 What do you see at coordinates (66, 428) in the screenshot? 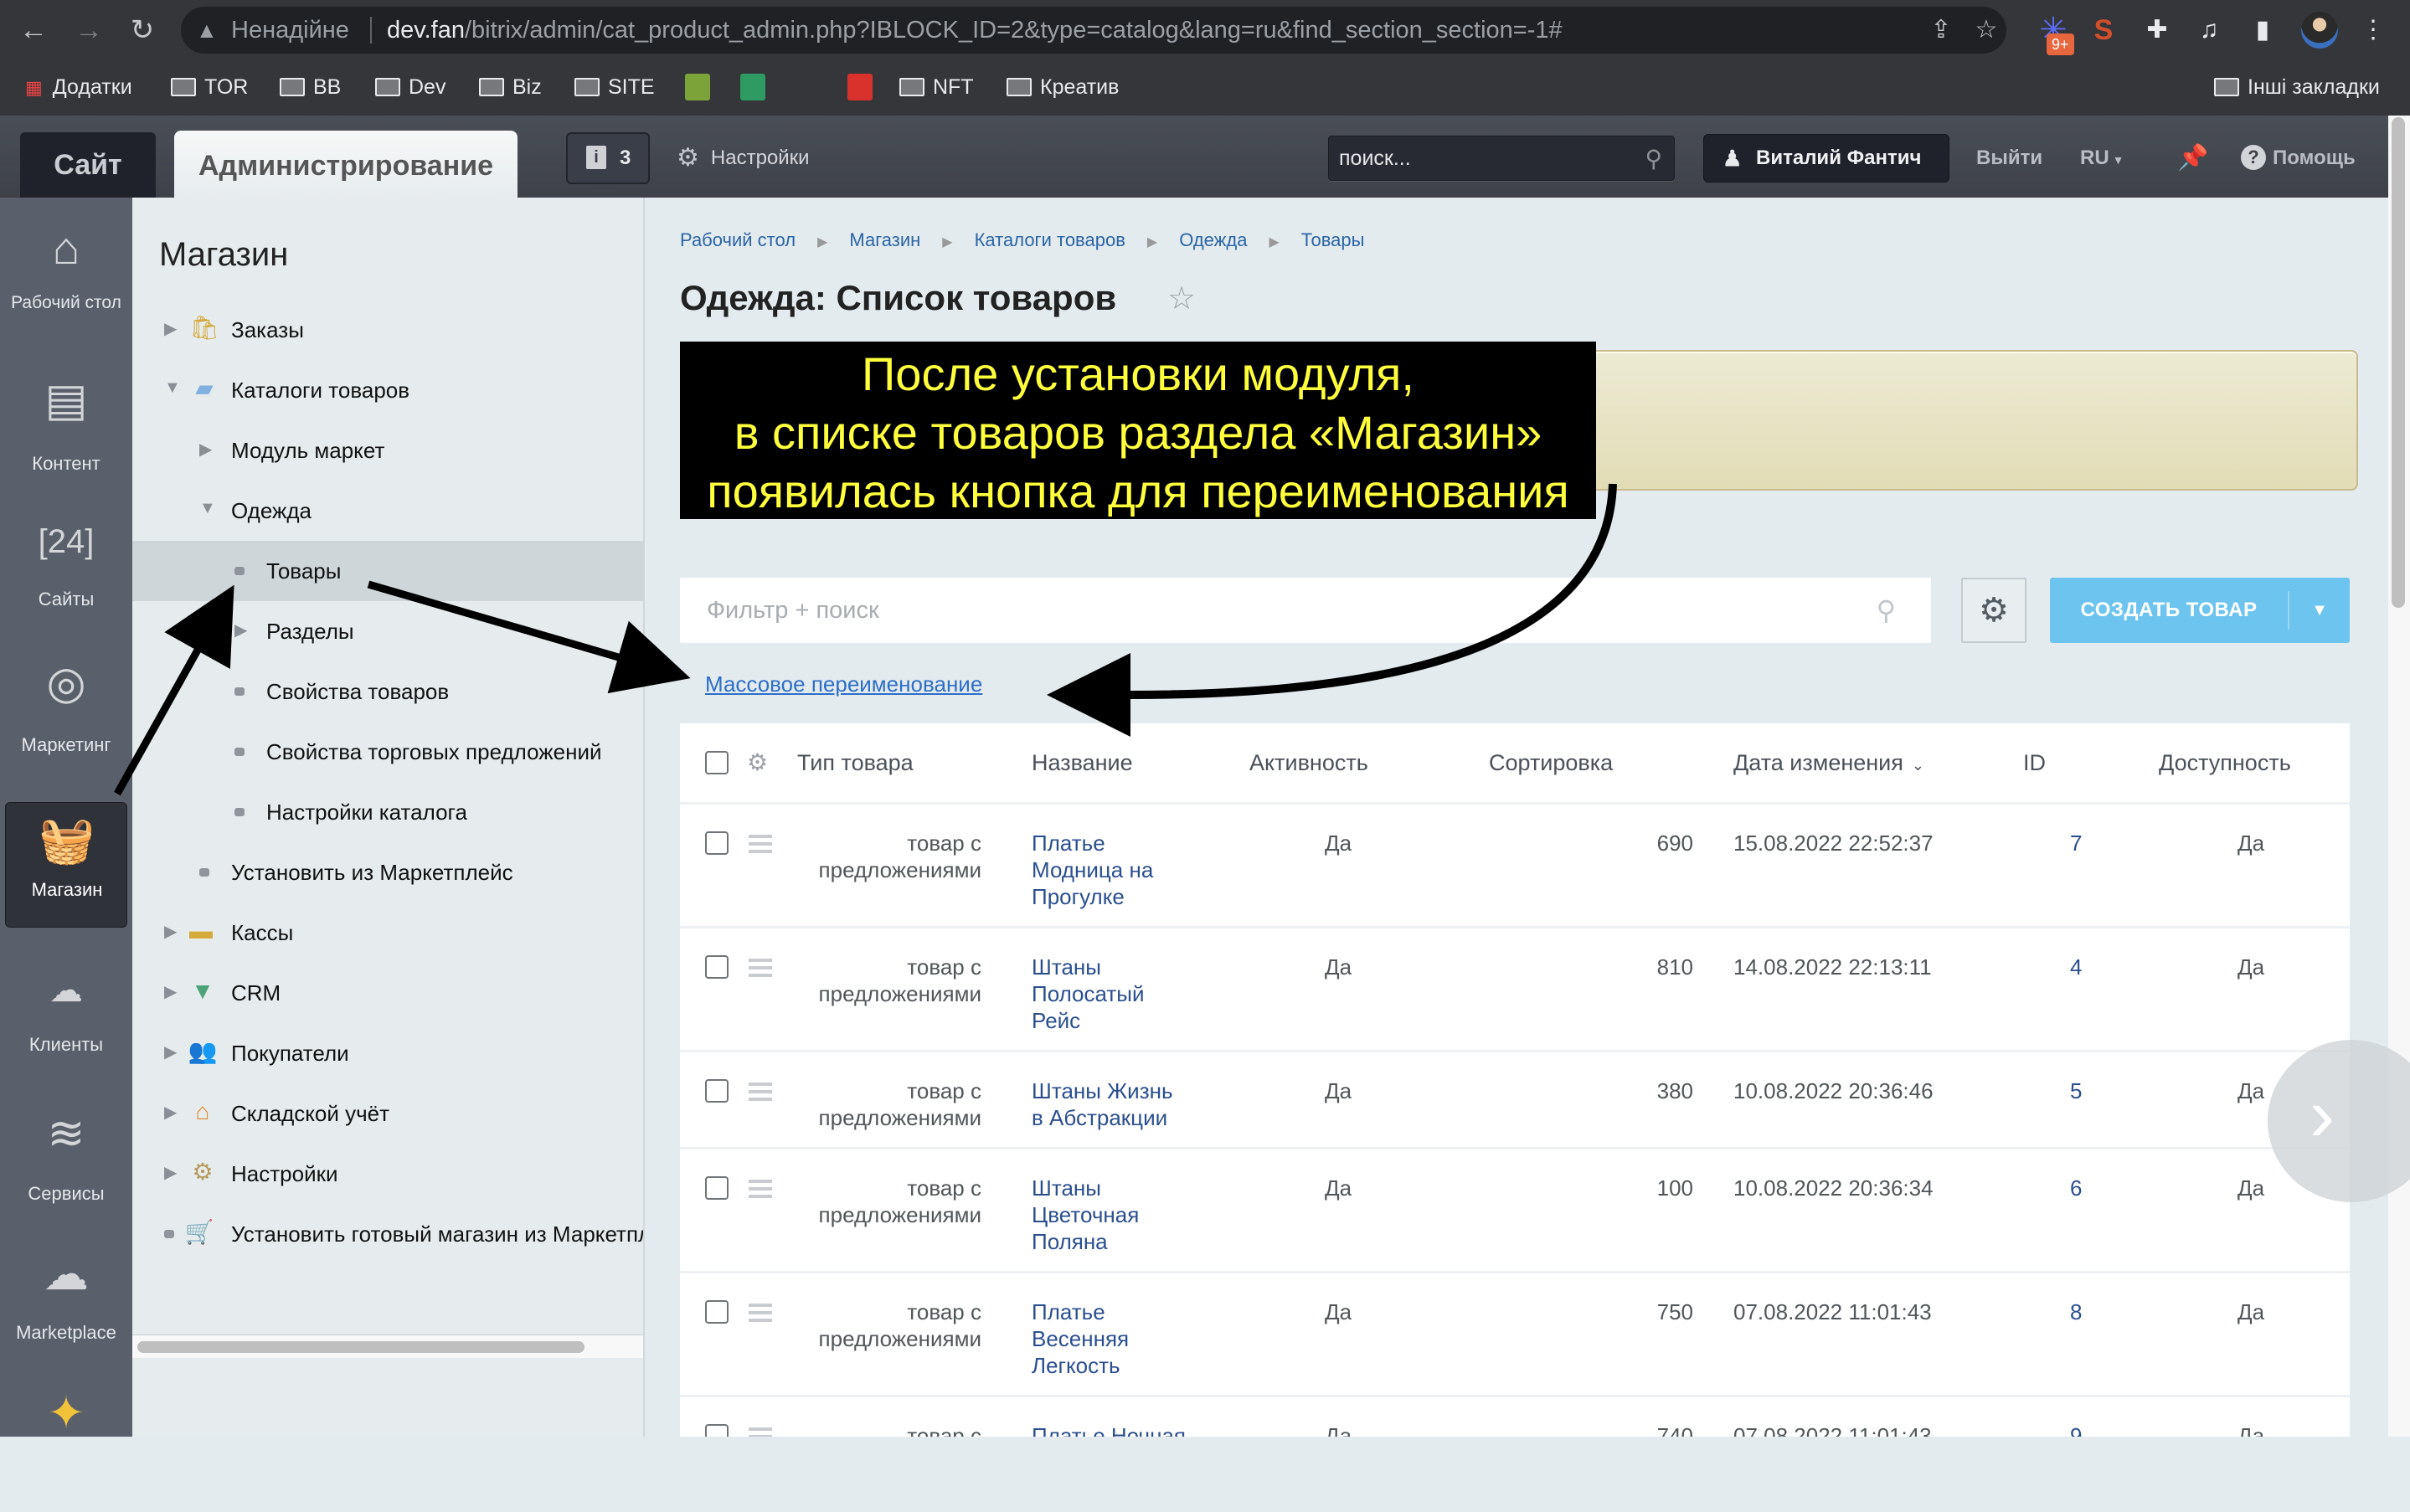
I see `menu-content: ▤ Контент` at bounding box center [66, 428].